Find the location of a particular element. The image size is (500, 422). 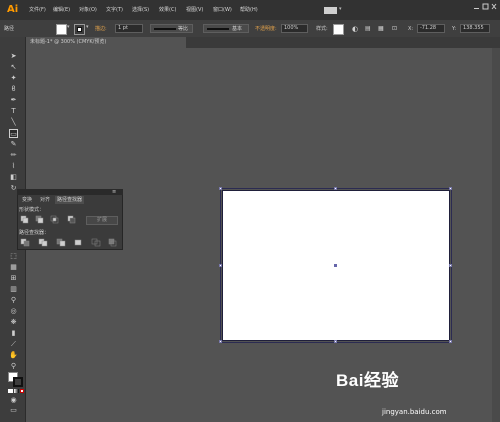

object-type-label: 路径 is located at coordinates (9, 29).